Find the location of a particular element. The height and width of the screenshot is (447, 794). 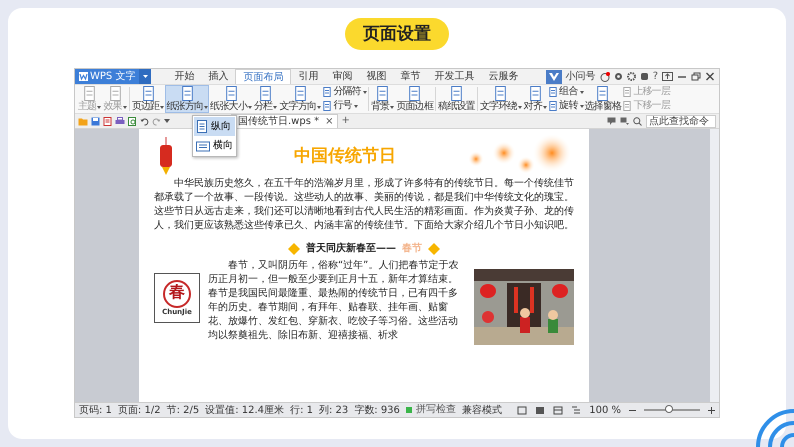

spell-check-button: 拼写检查 is located at coordinates (431, 410).